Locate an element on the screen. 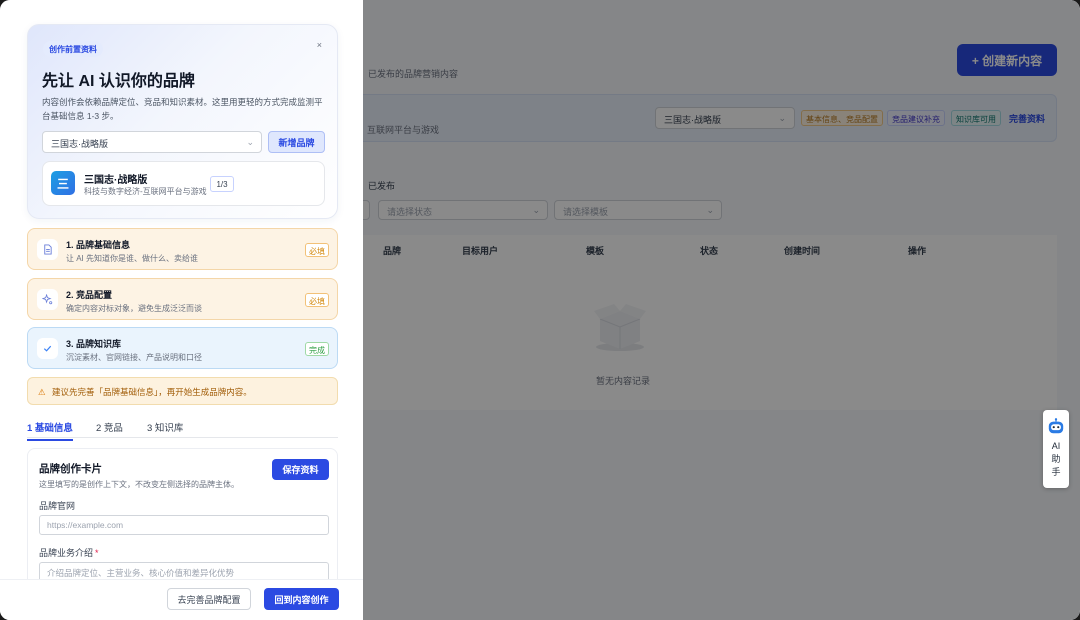 The width and height of the screenshot is (1080, 620). add-brand-button: 新增品牌 is located at coordinates (296, 142).